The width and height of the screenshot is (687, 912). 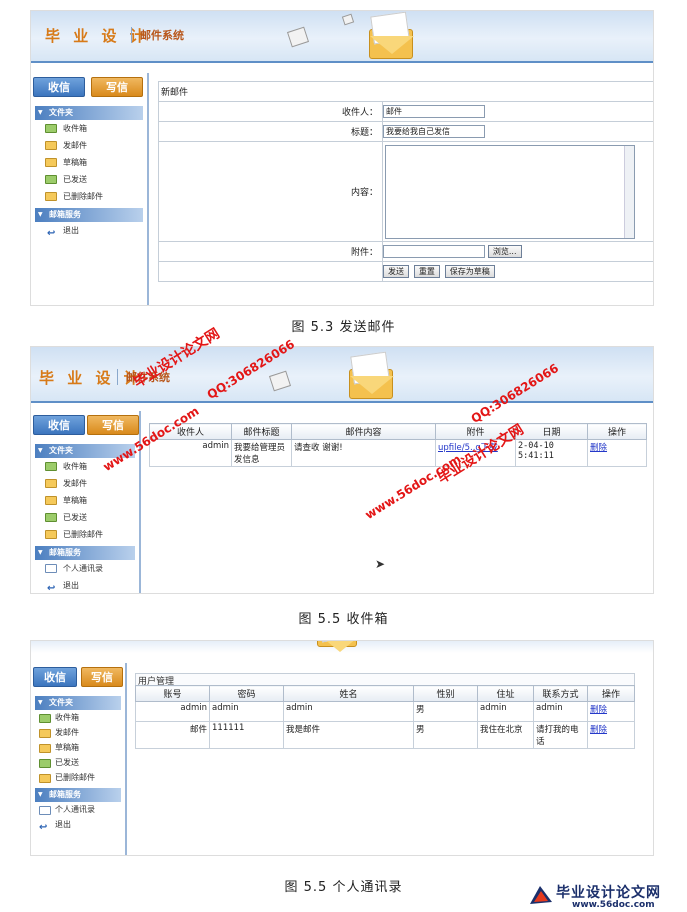 I want to click on col-header: 性别, so click(x=445, y=693).